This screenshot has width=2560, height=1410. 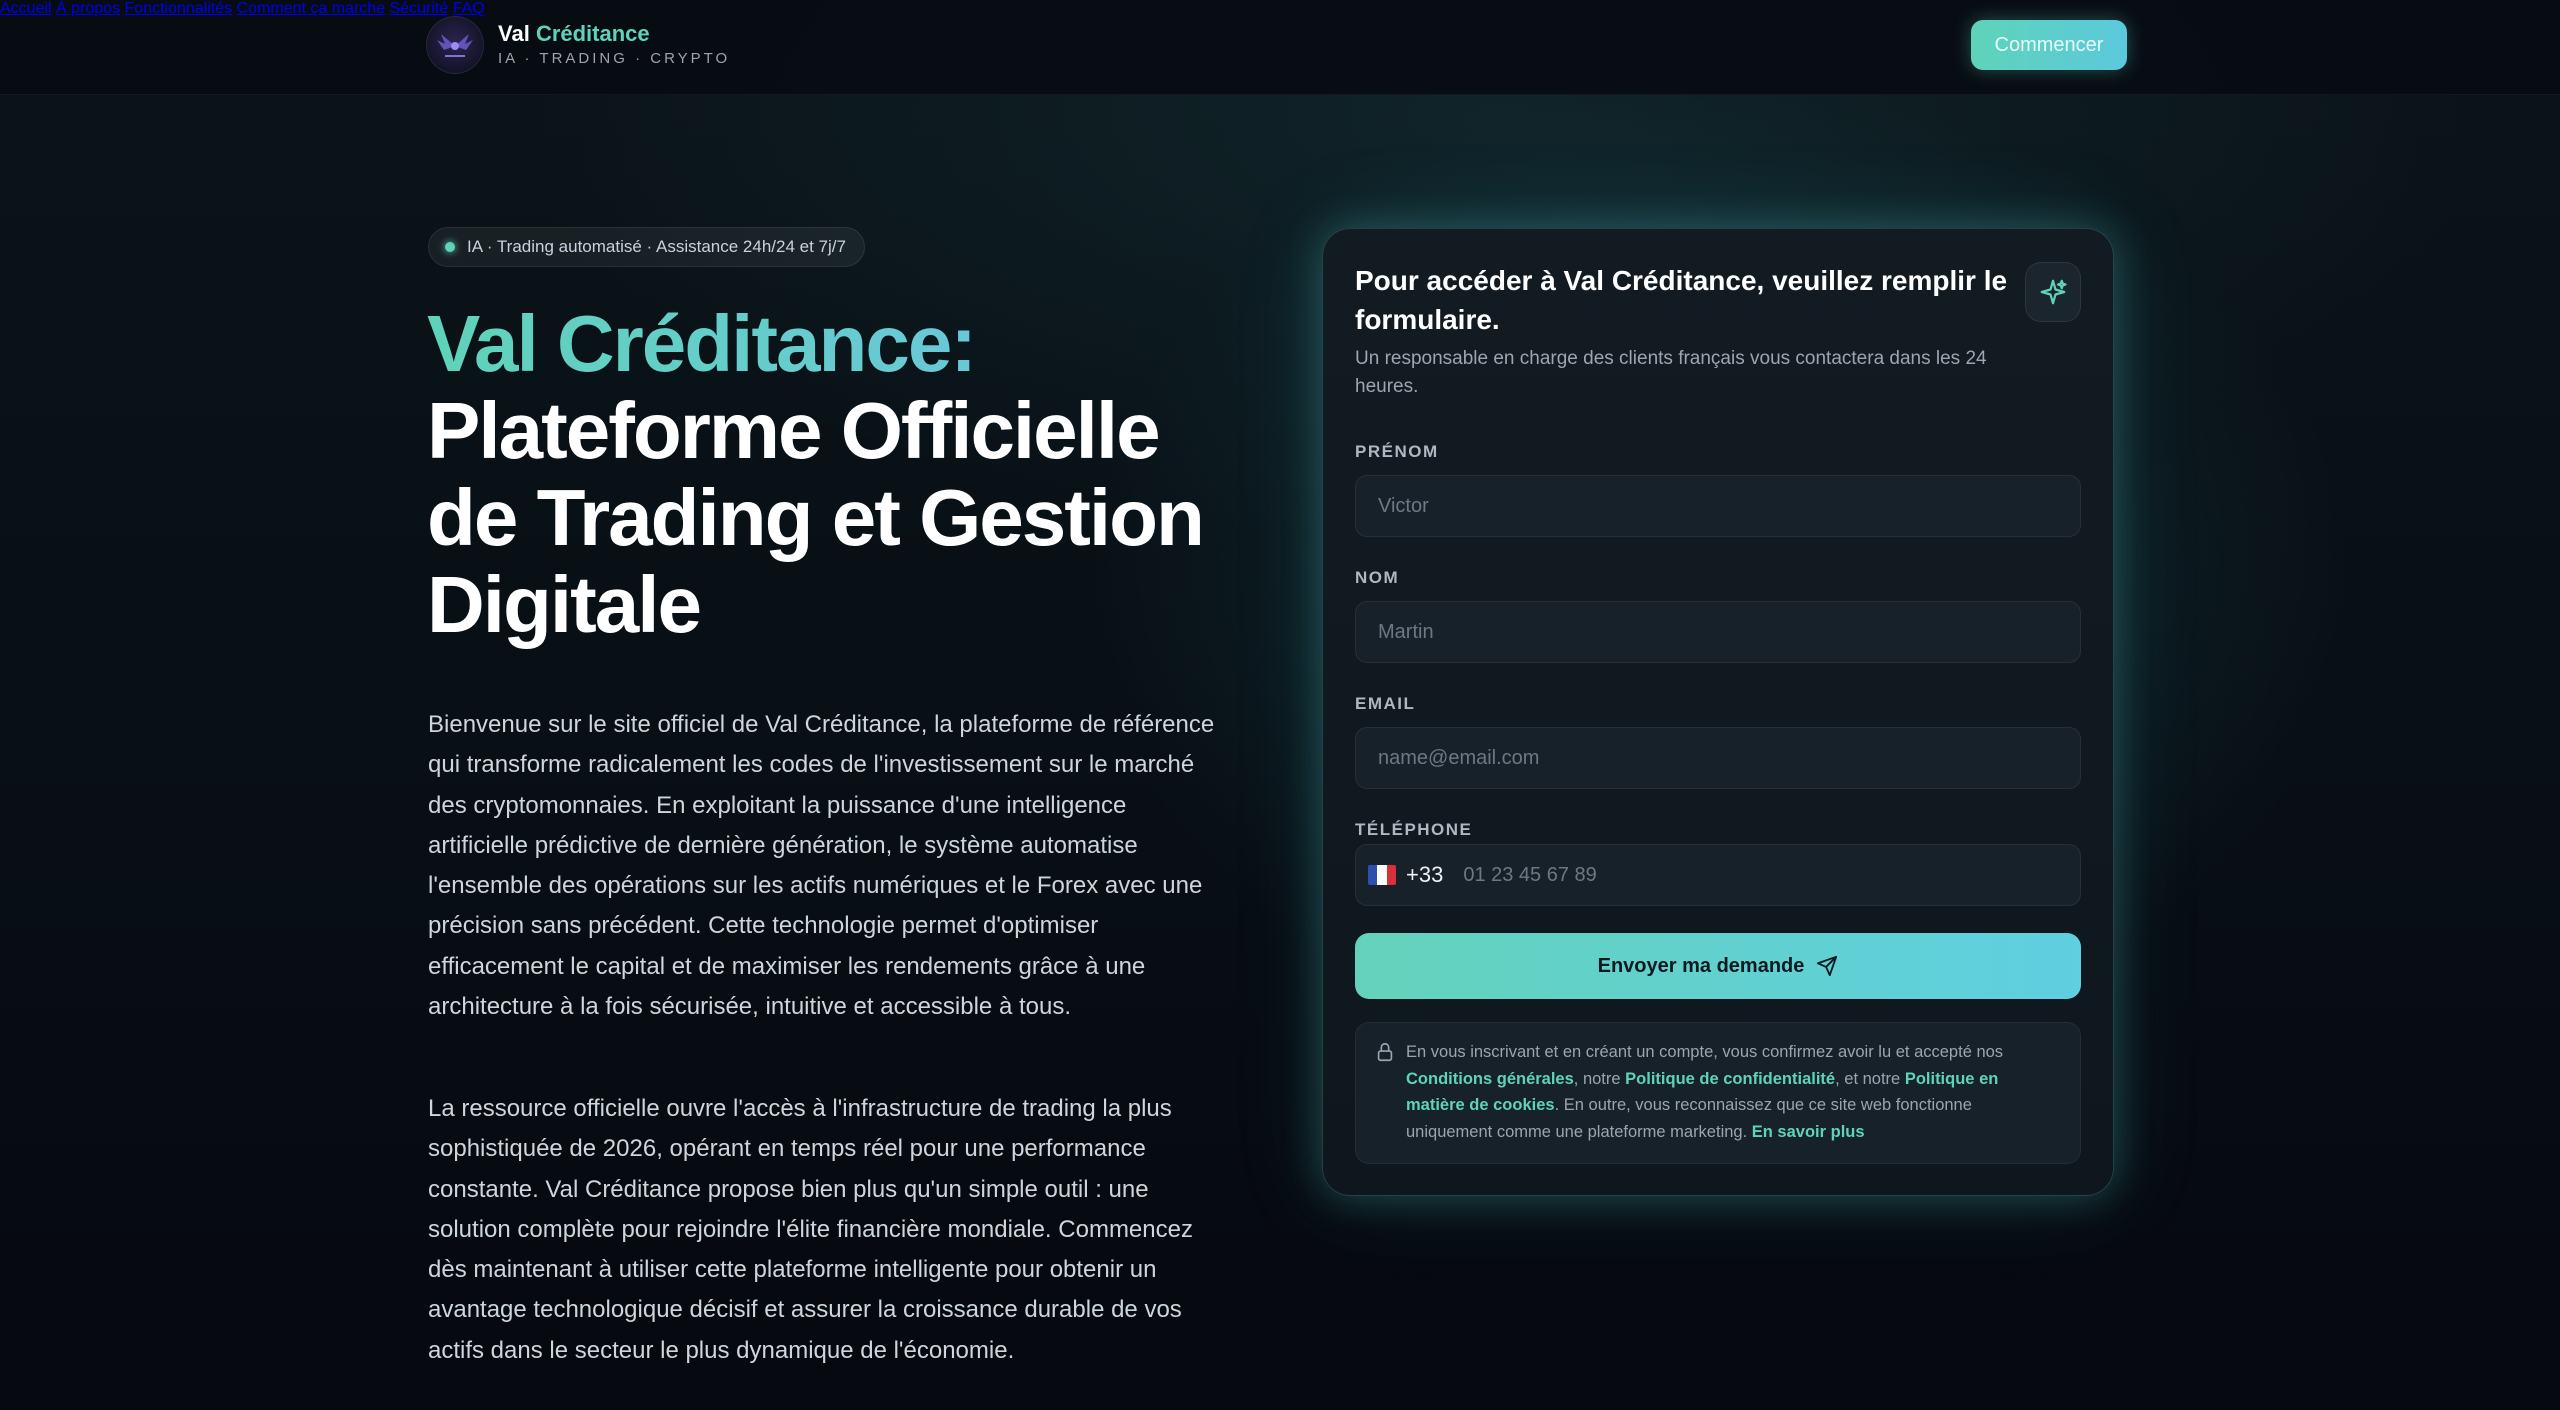 I want to click on hero-title-highlight: Val Créditance:, so click(x=837, y=343).